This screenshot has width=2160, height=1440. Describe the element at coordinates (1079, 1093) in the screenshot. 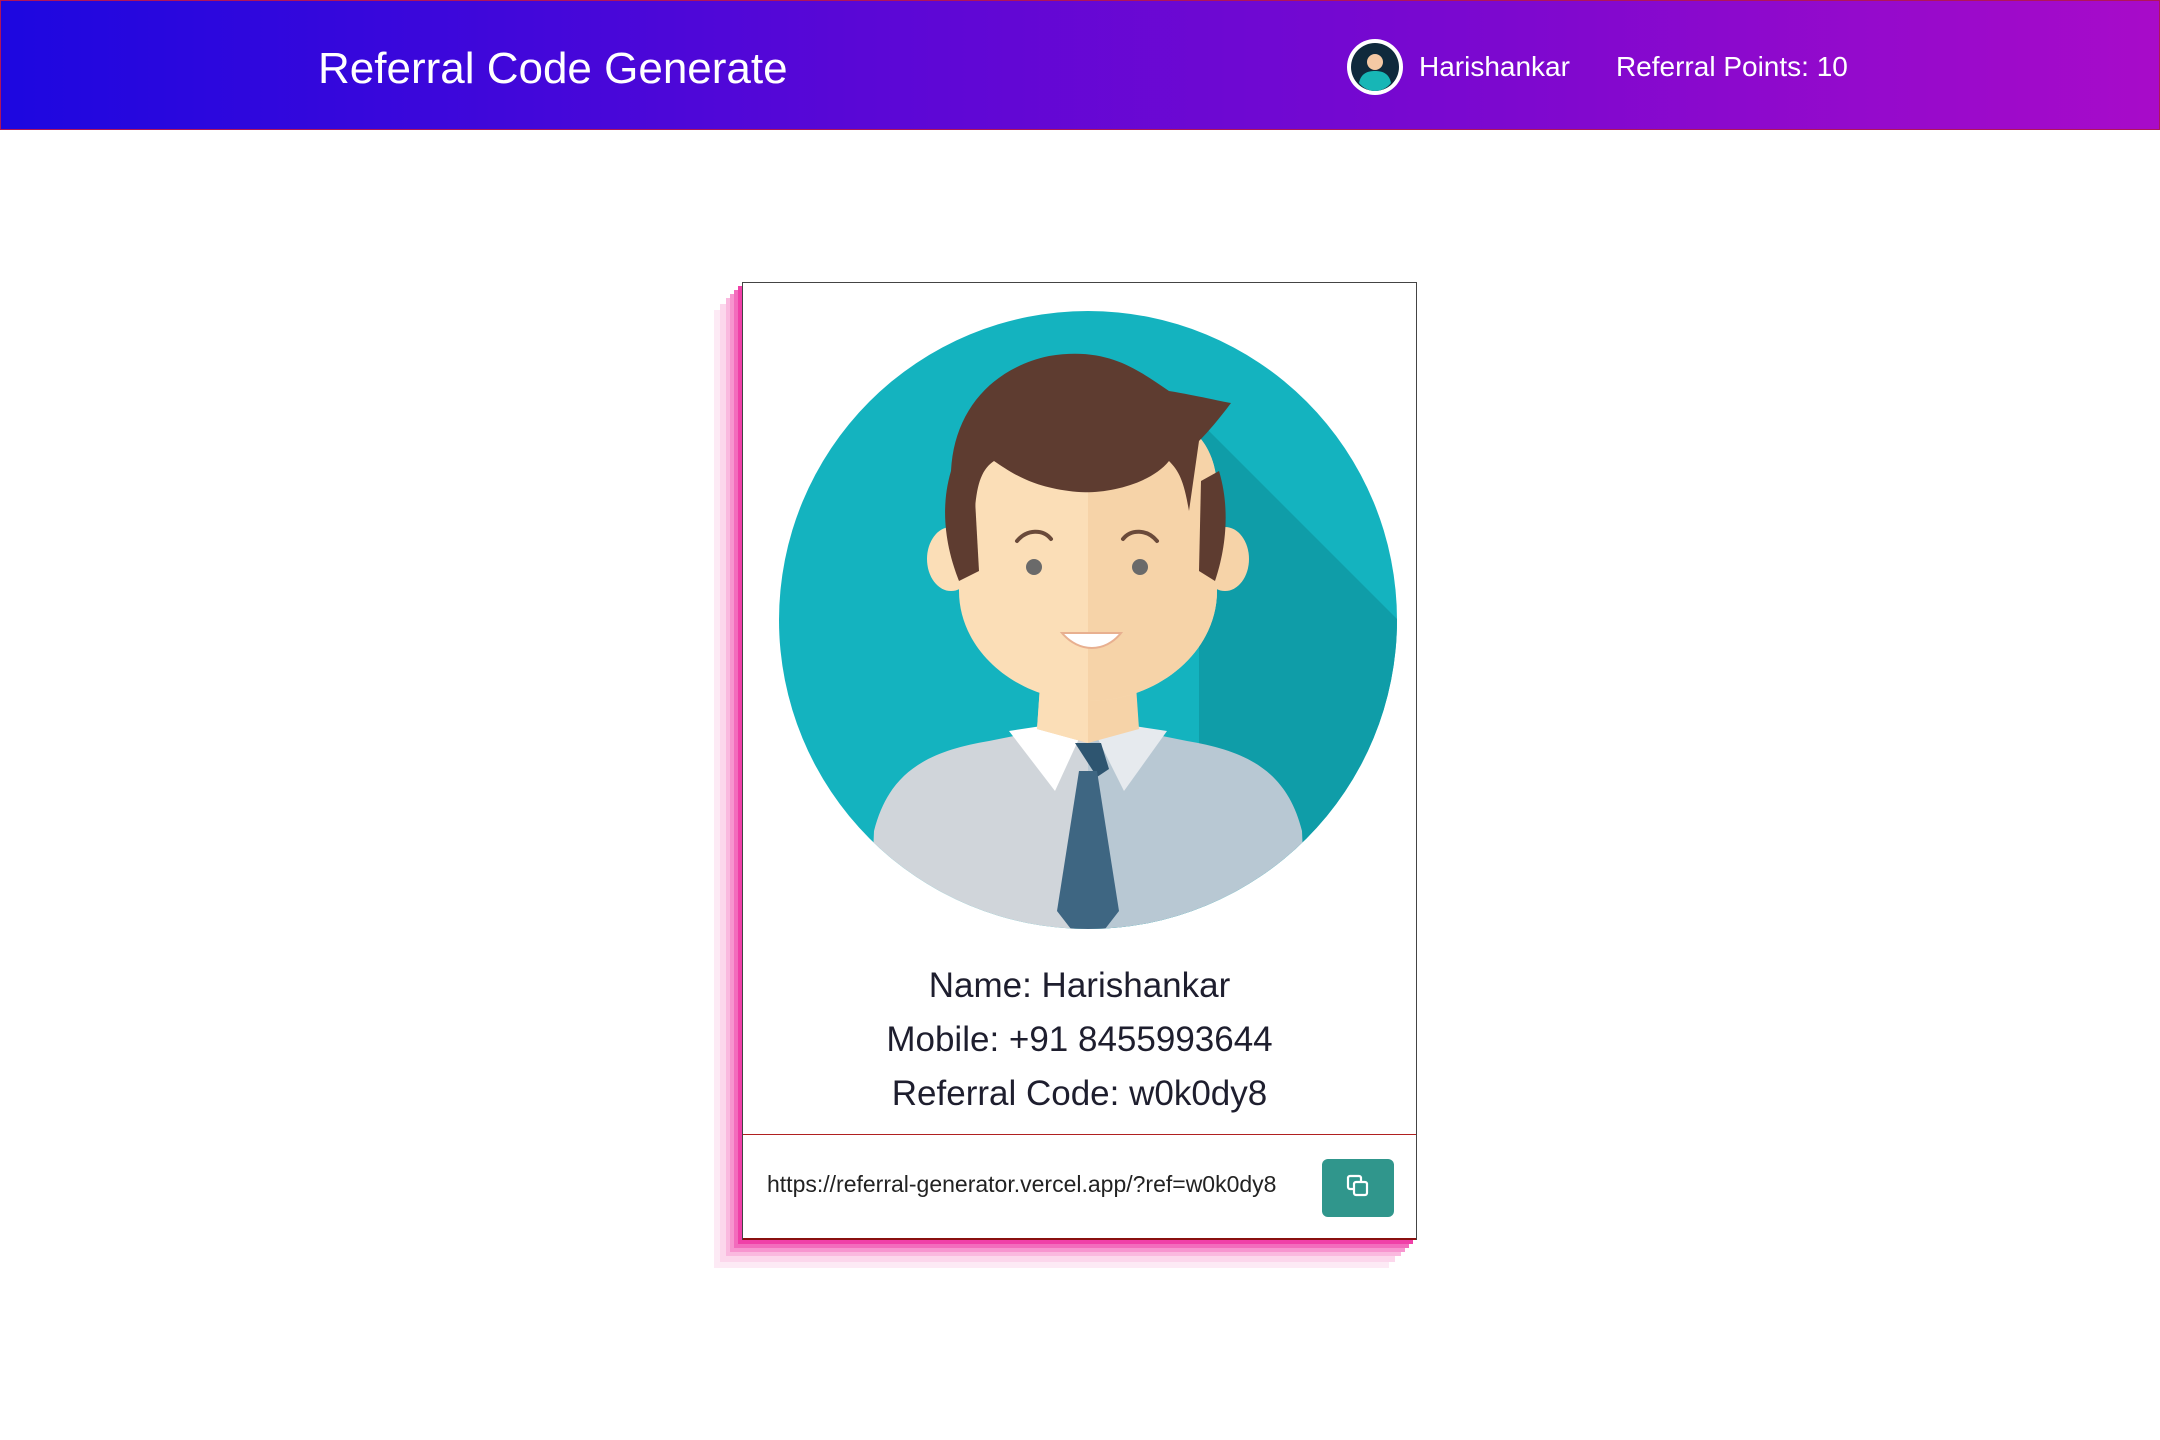

I see `profile-referral-code: Referral Code: w0k0dy8` at that location.